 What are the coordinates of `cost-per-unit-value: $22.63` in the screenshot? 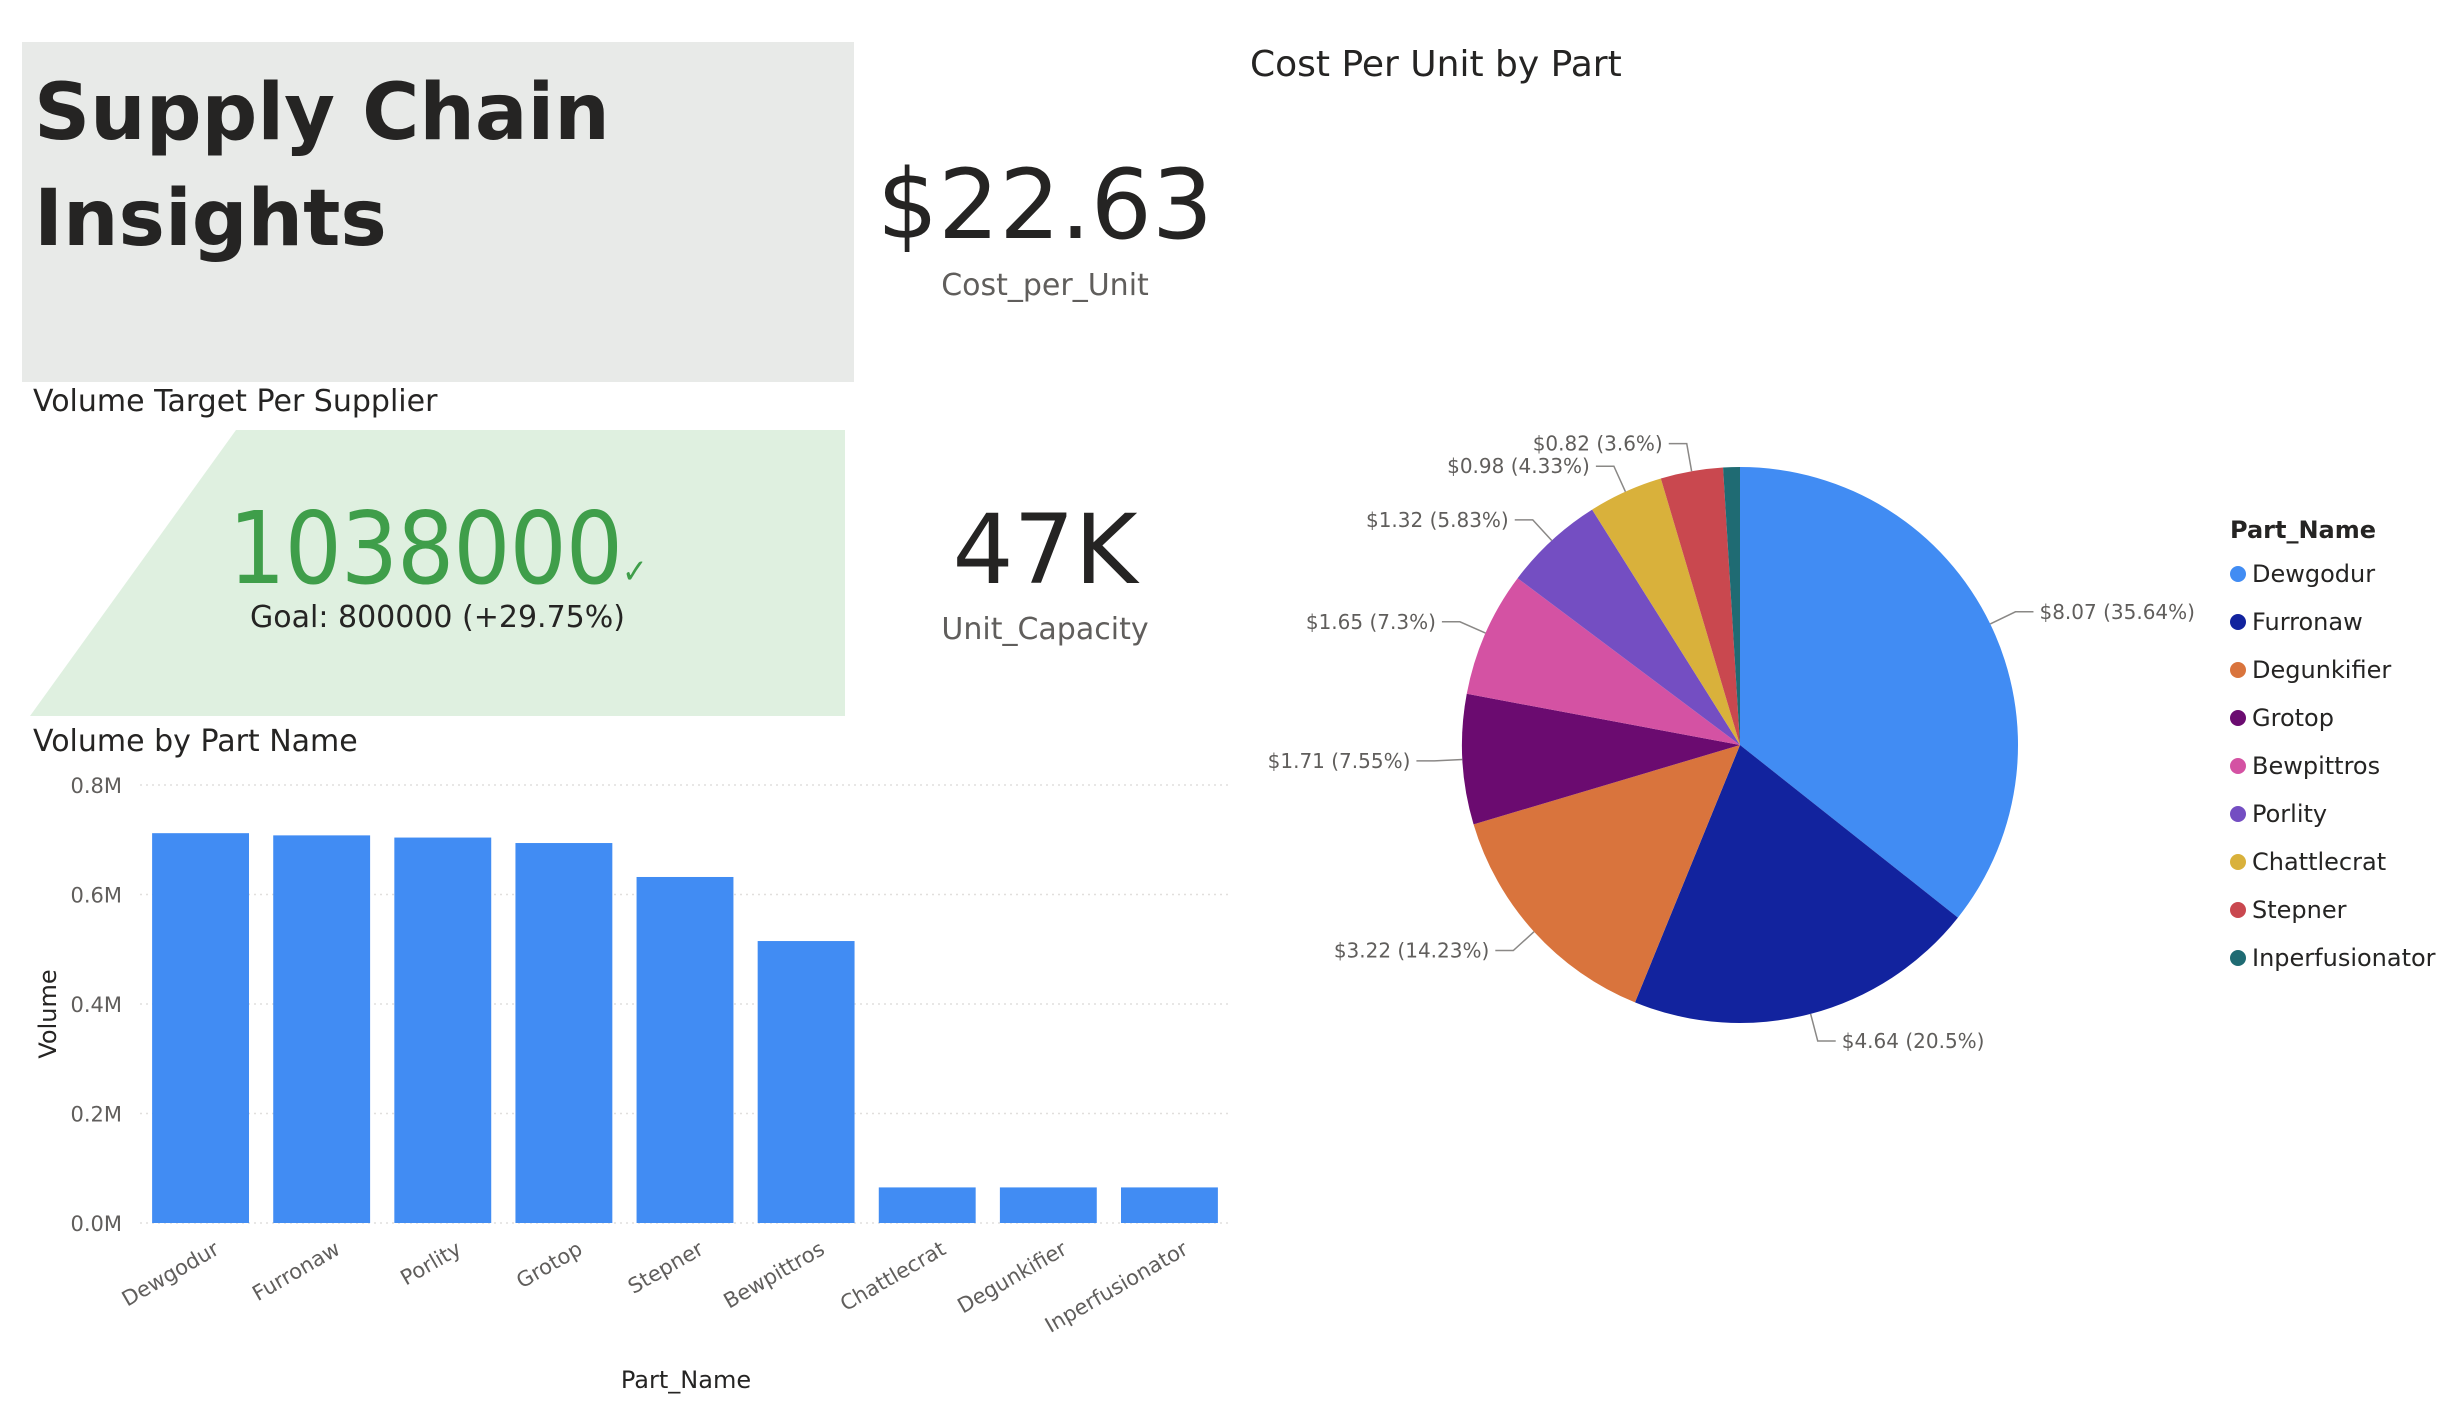 It's located at (1045, 205).